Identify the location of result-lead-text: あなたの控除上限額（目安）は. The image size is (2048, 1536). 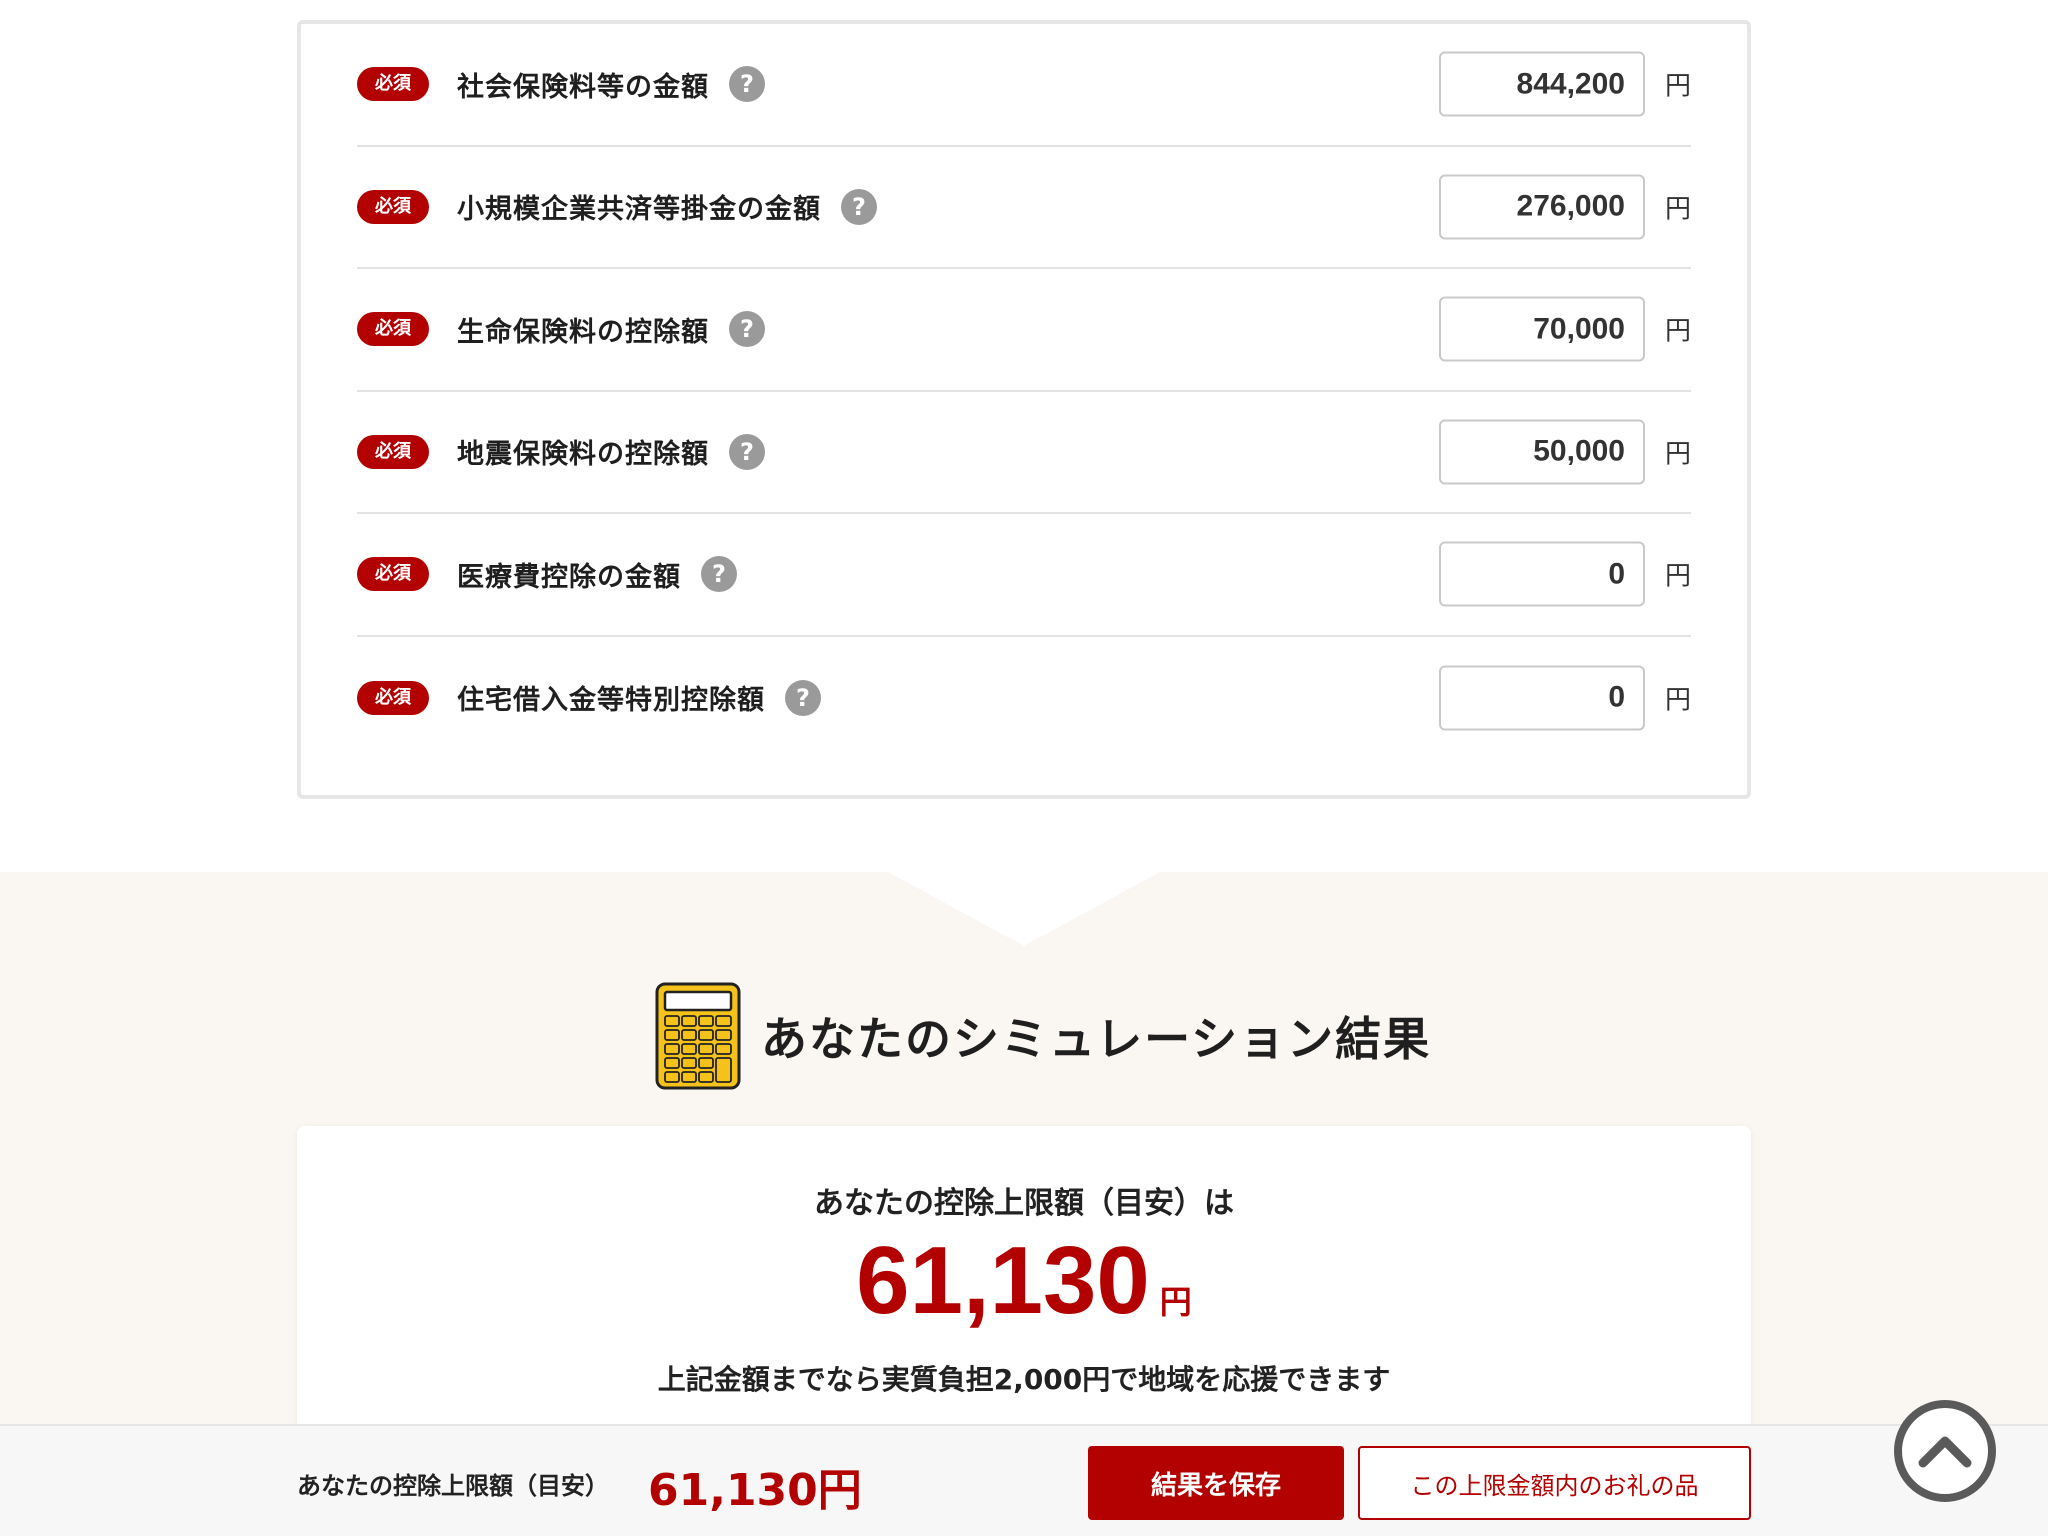
(1024, 1203).